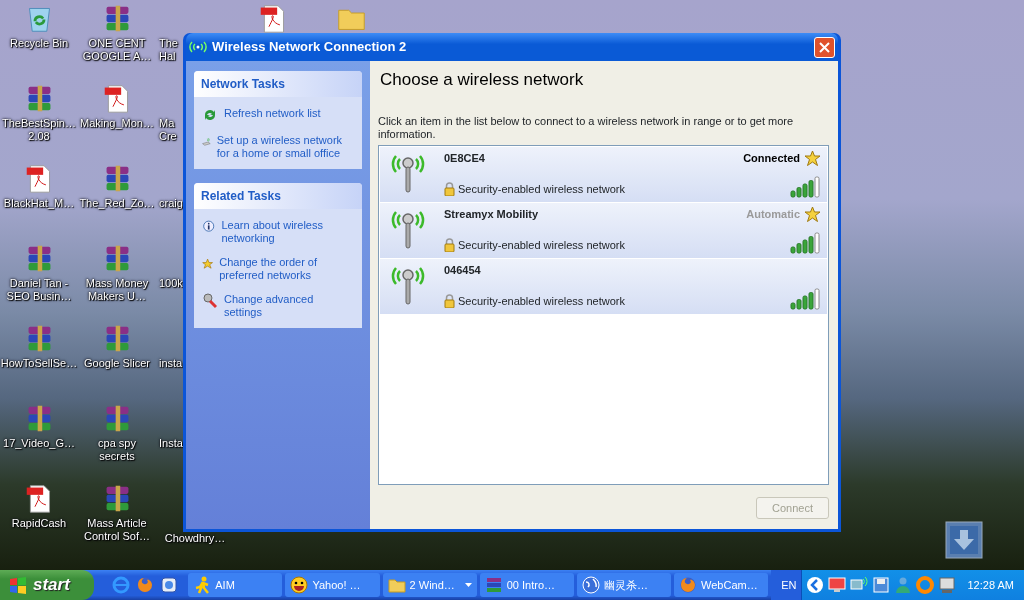 The image size is (1024, 600). Describe the element at coordinates (116, 363) in the screenshot. I see `icon-label: Google Slicer` at that location.